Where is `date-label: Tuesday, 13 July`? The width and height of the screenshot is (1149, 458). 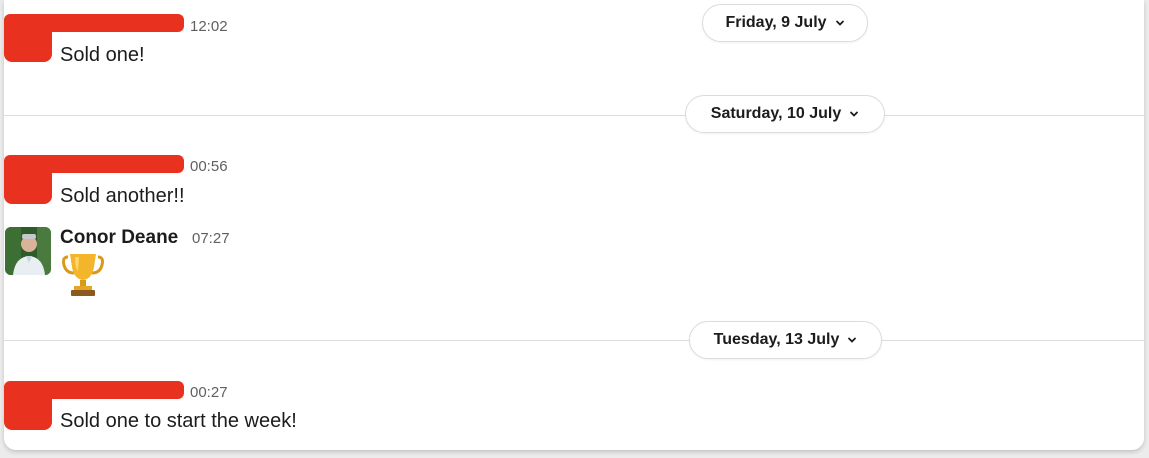
date-label: Tuesday, 13 July is located at coordinates (776, 339).